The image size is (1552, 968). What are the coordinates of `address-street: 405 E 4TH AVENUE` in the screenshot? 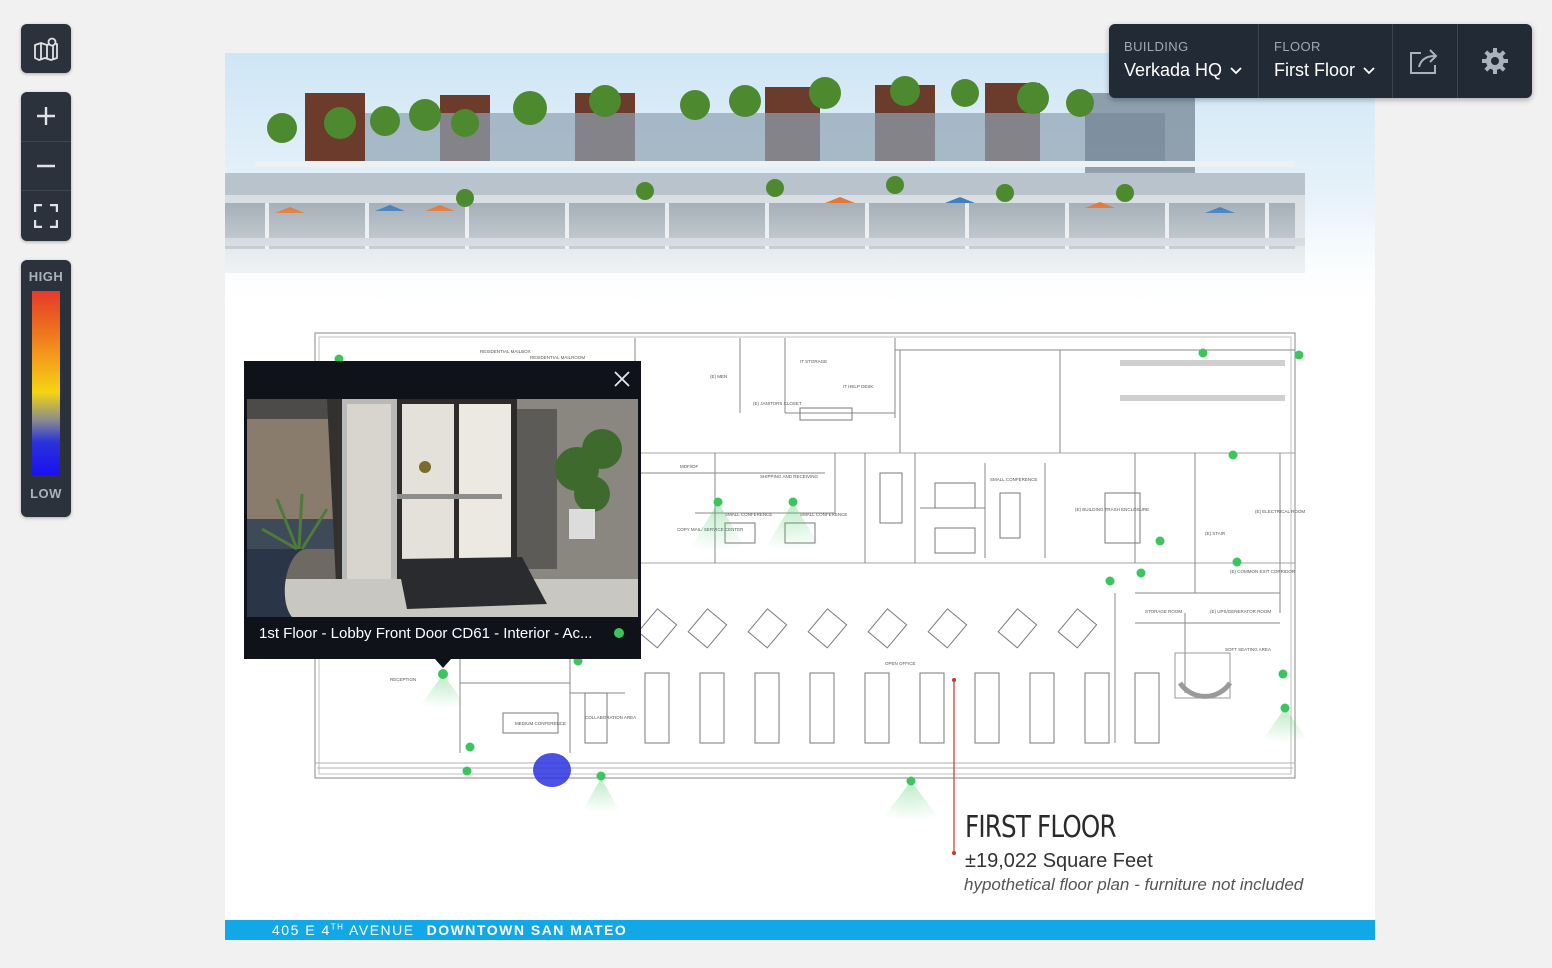 It's located at (343, 930).